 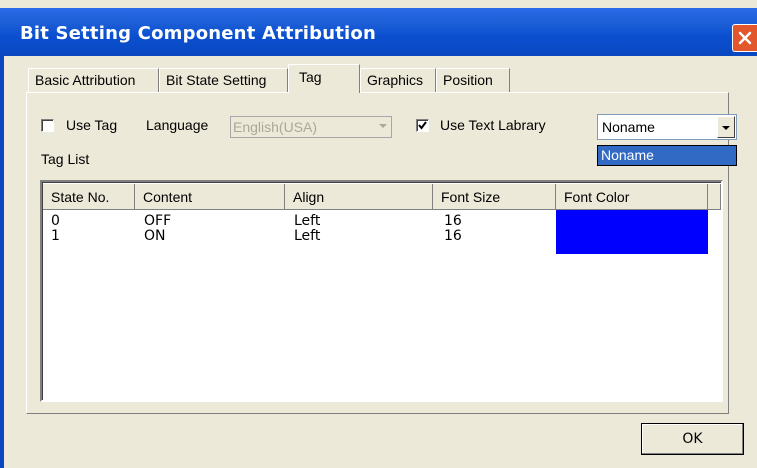 What do you see at coordinates (378, 32) in the screenshot?
I see `title-bar: Bit Setting Component Attribution` at bounding box center [378, 32].